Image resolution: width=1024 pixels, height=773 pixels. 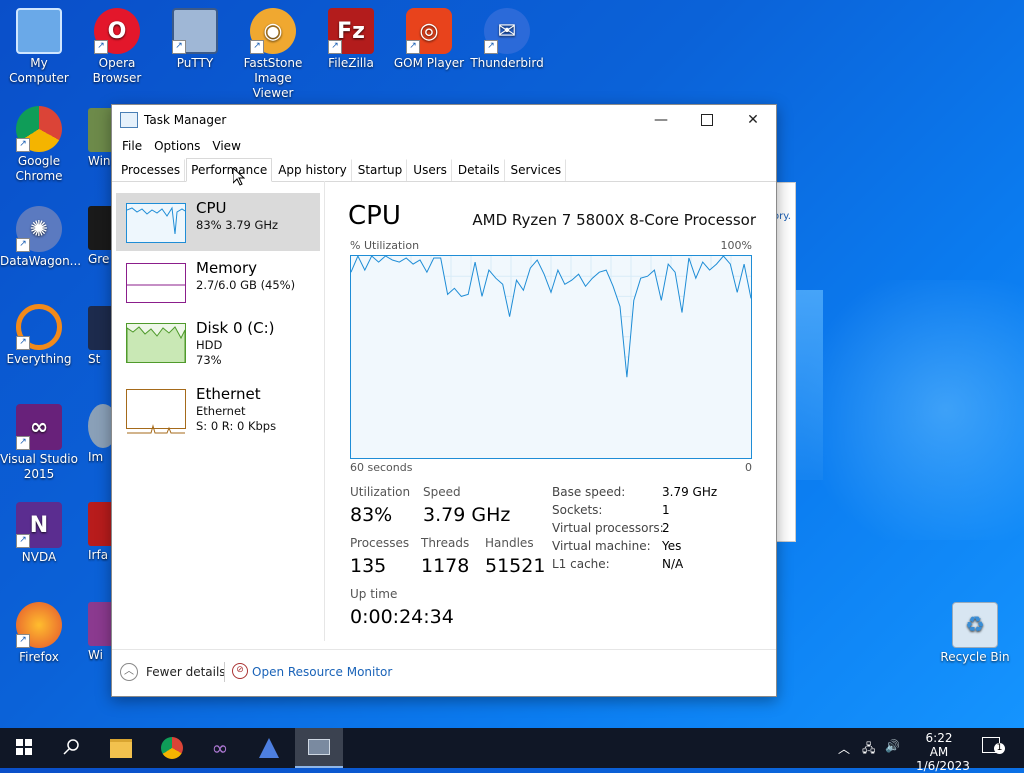 What do you see at coordinates (430, 170) in the screenshot?
I see `tab-users: Users` at bounding box center [430, 170].